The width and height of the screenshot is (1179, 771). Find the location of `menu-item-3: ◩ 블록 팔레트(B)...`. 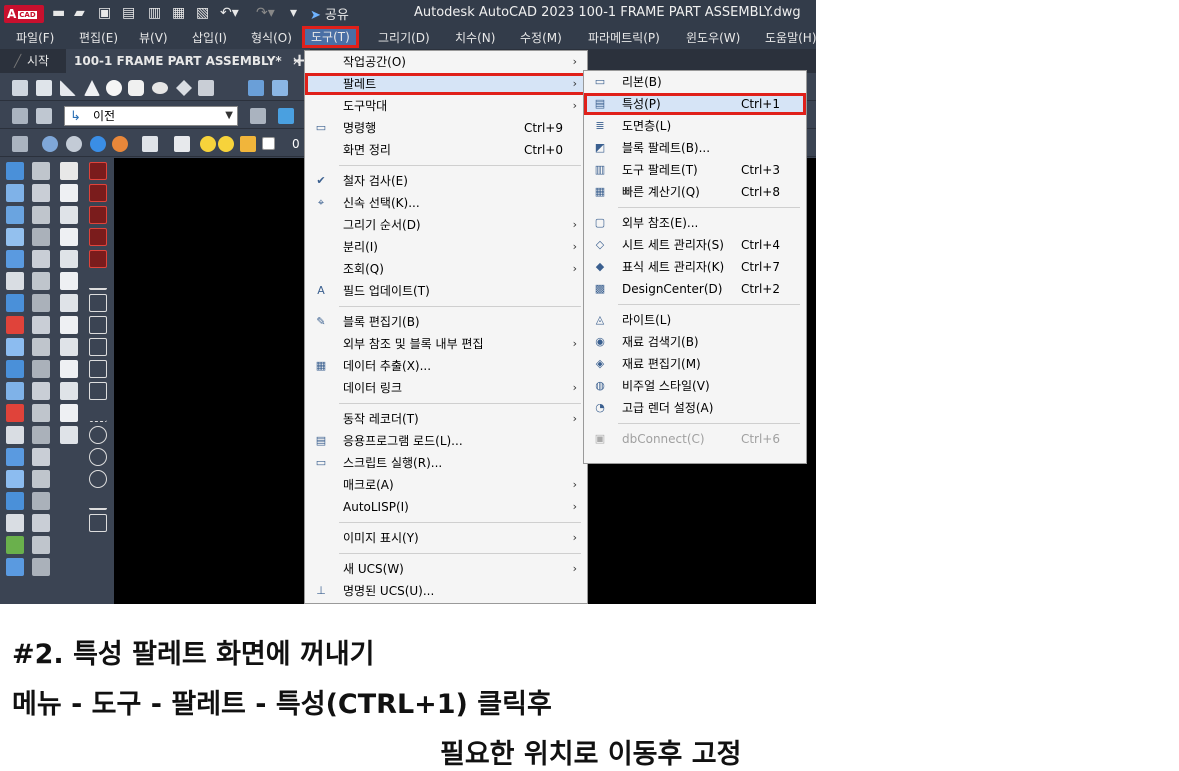

menu-item-3: ◩ 블록 팔레트(B)... is located at coordinates (695, 148).